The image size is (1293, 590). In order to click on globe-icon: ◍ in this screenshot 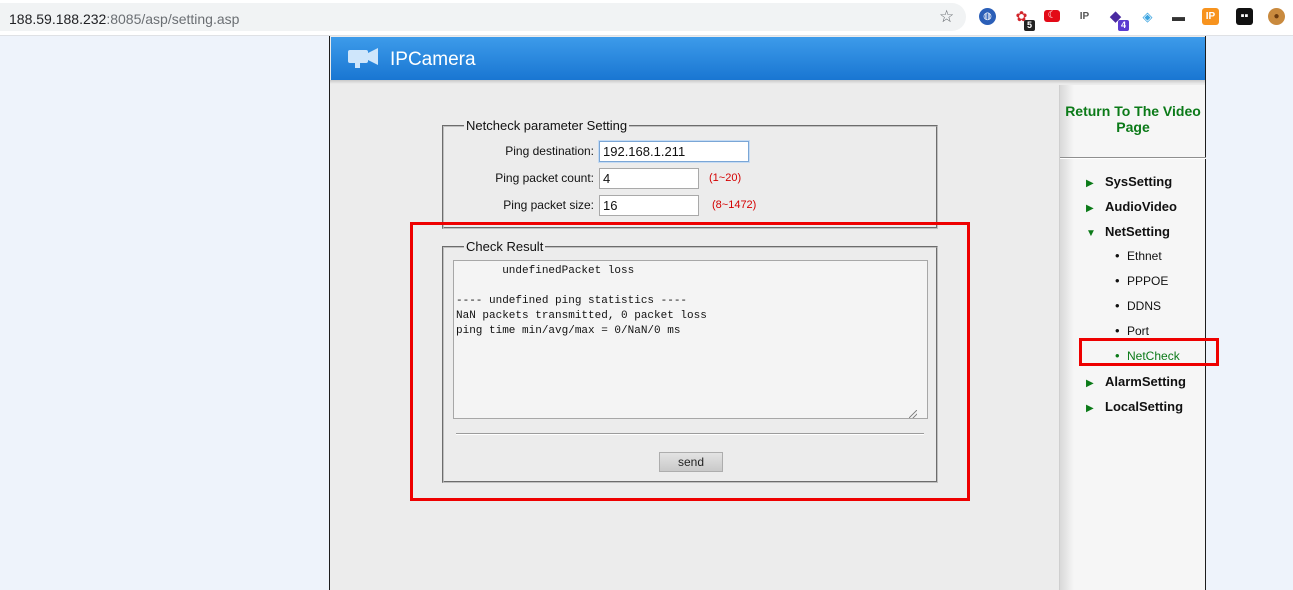, I will do `click(987, 16)`.